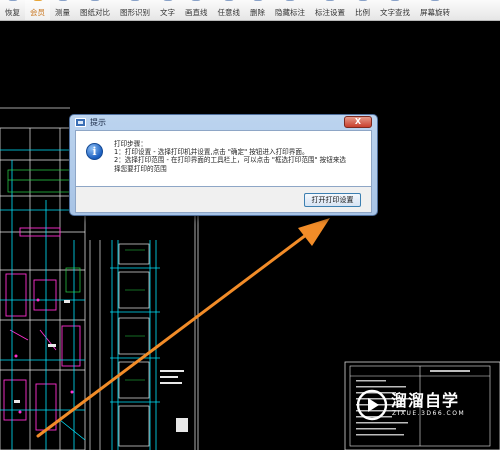 This screenshot has width=500, height=450. What do you see at coordinates (138, 345) in the screenshot?
I see `section-drawing` at bounding box center [138, 345].